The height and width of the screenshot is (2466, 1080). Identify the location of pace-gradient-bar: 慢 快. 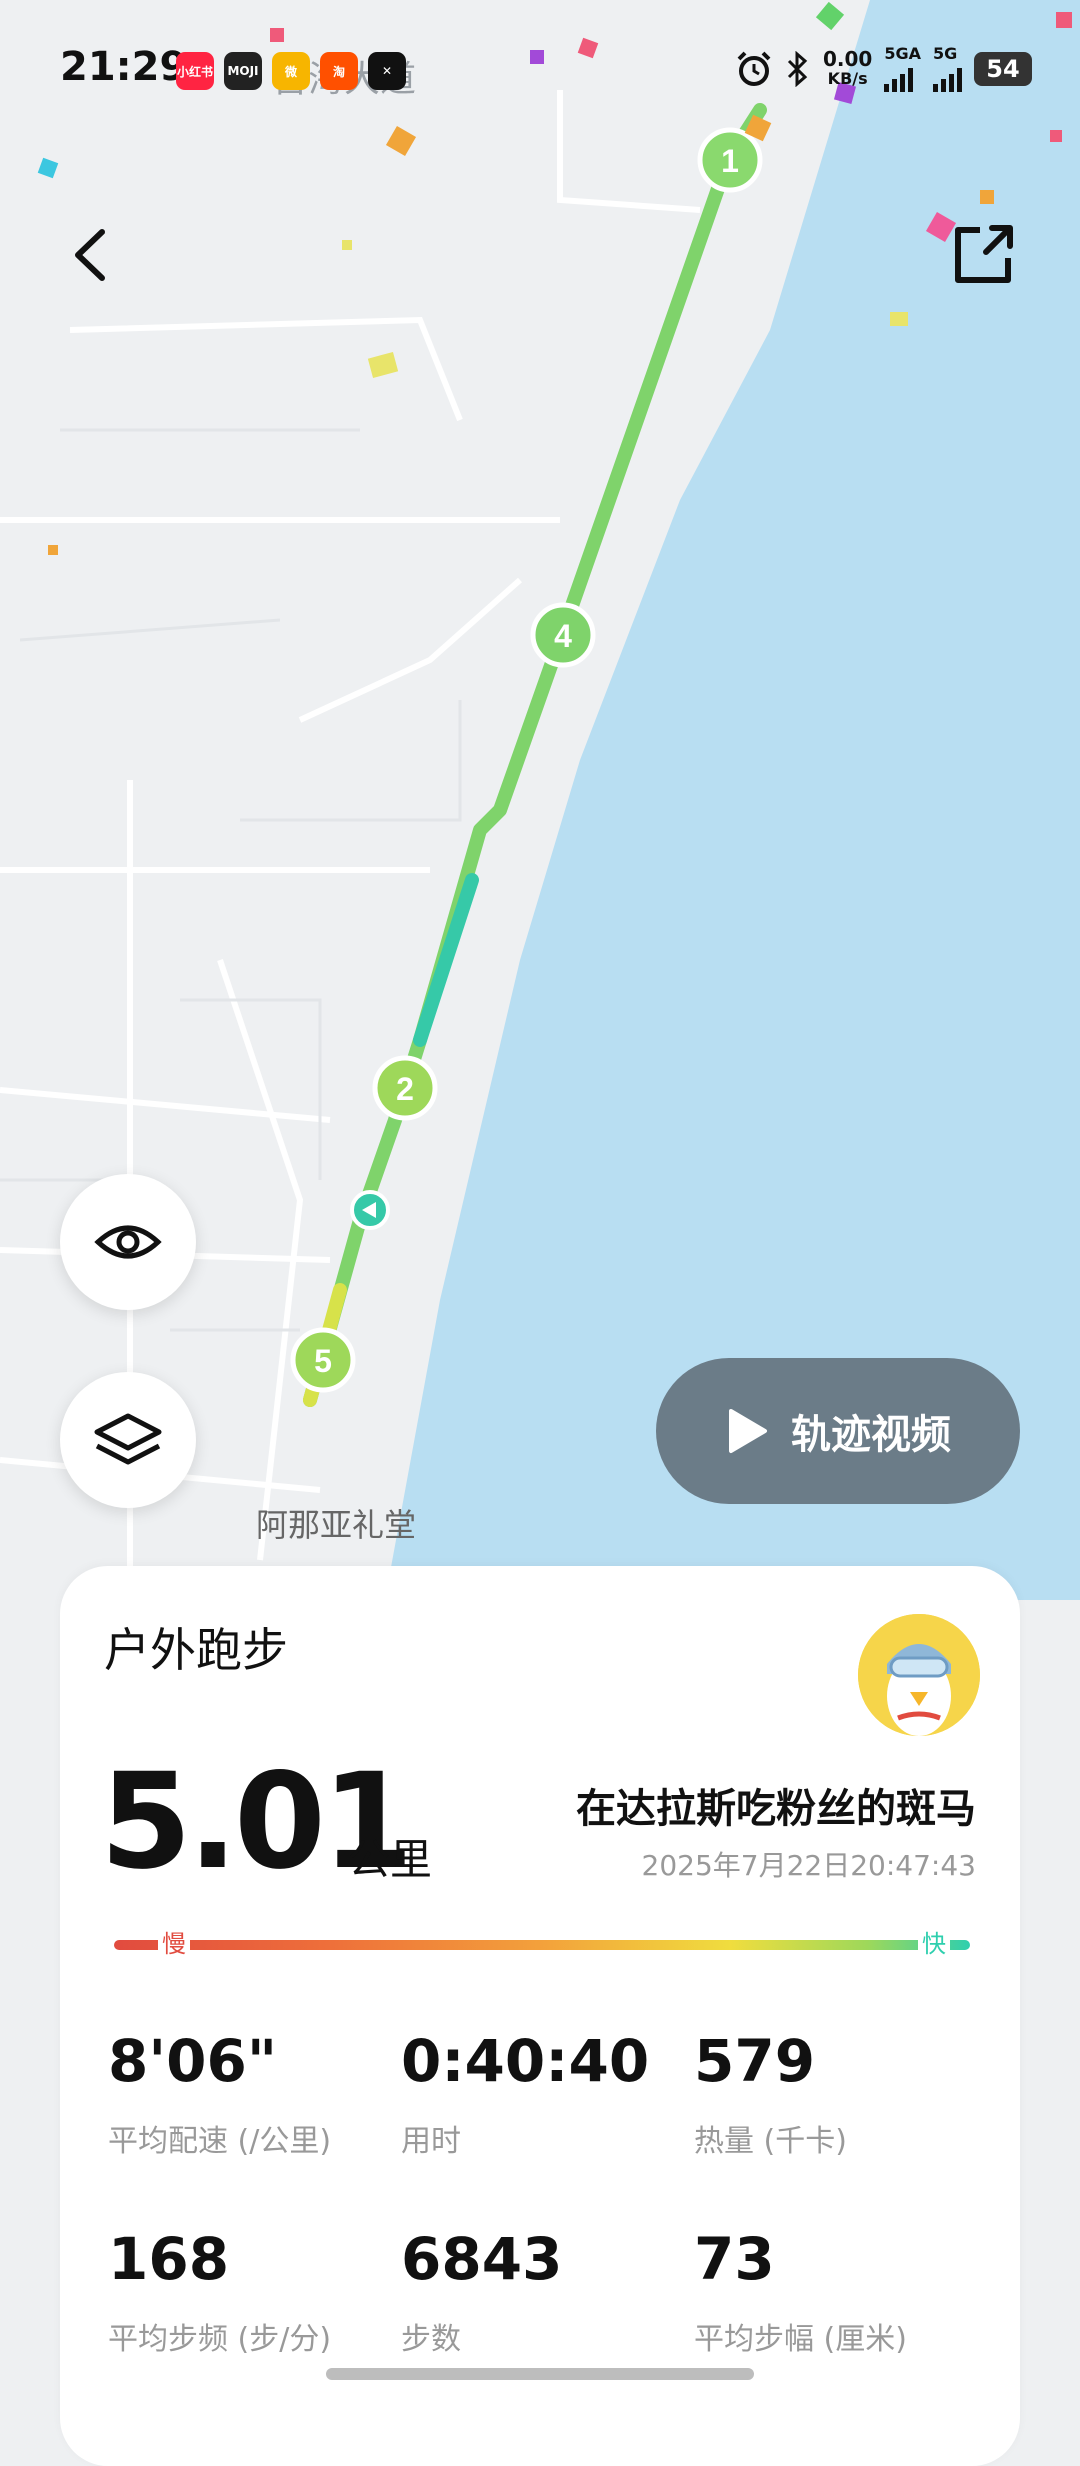
(542, 1944).